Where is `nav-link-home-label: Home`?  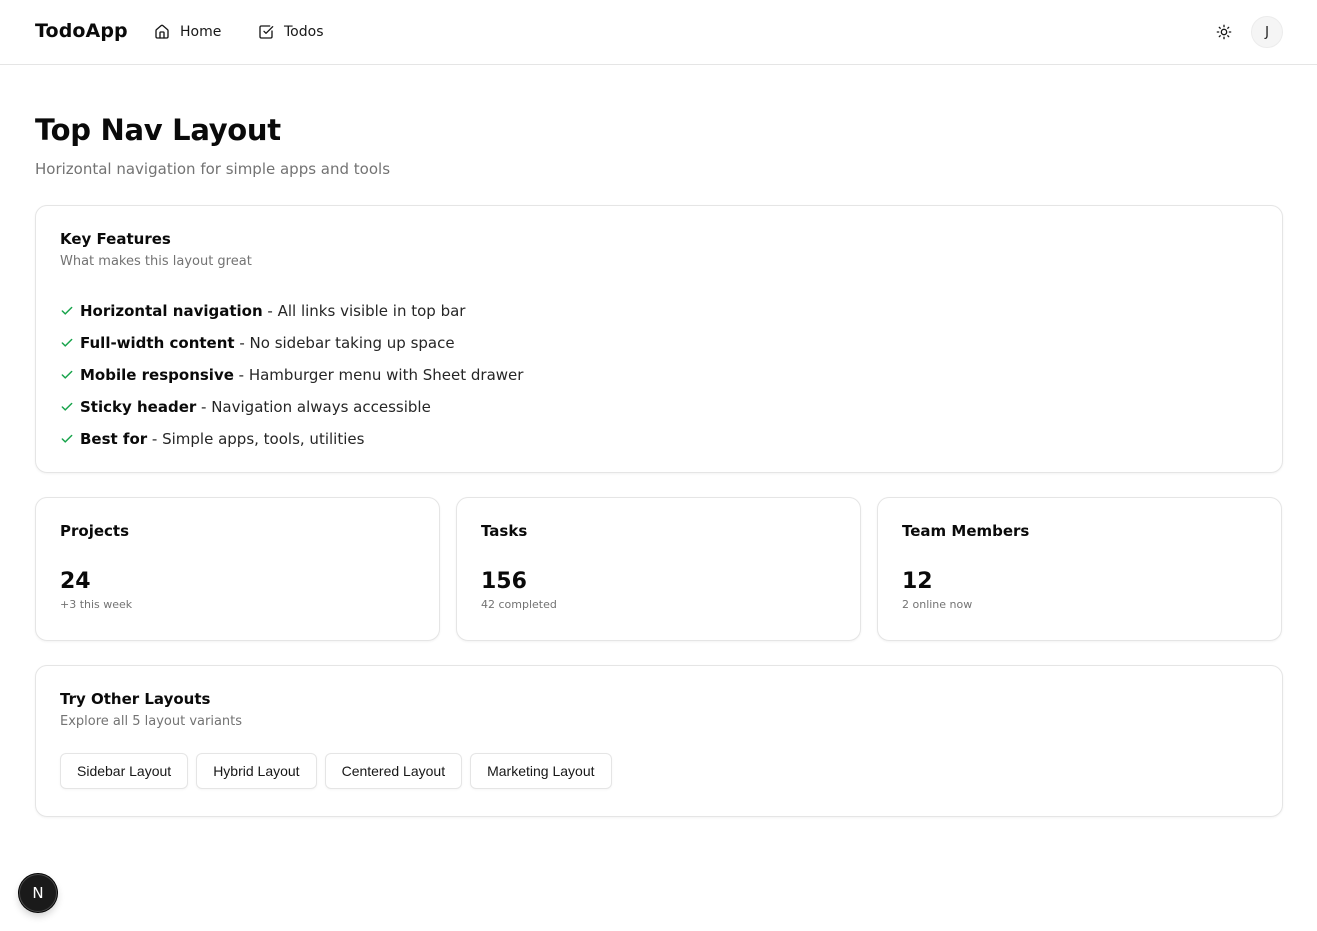 nav-link-home-label: Home is located at coordinates (201, 32).